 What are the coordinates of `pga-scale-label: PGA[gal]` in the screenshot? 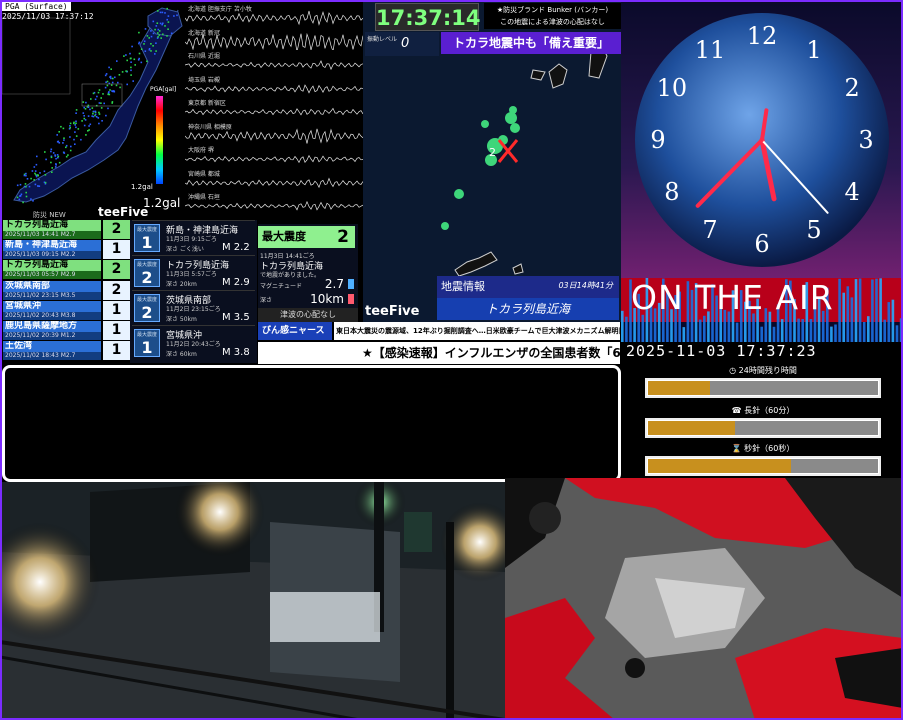 It's located at (163, 89).